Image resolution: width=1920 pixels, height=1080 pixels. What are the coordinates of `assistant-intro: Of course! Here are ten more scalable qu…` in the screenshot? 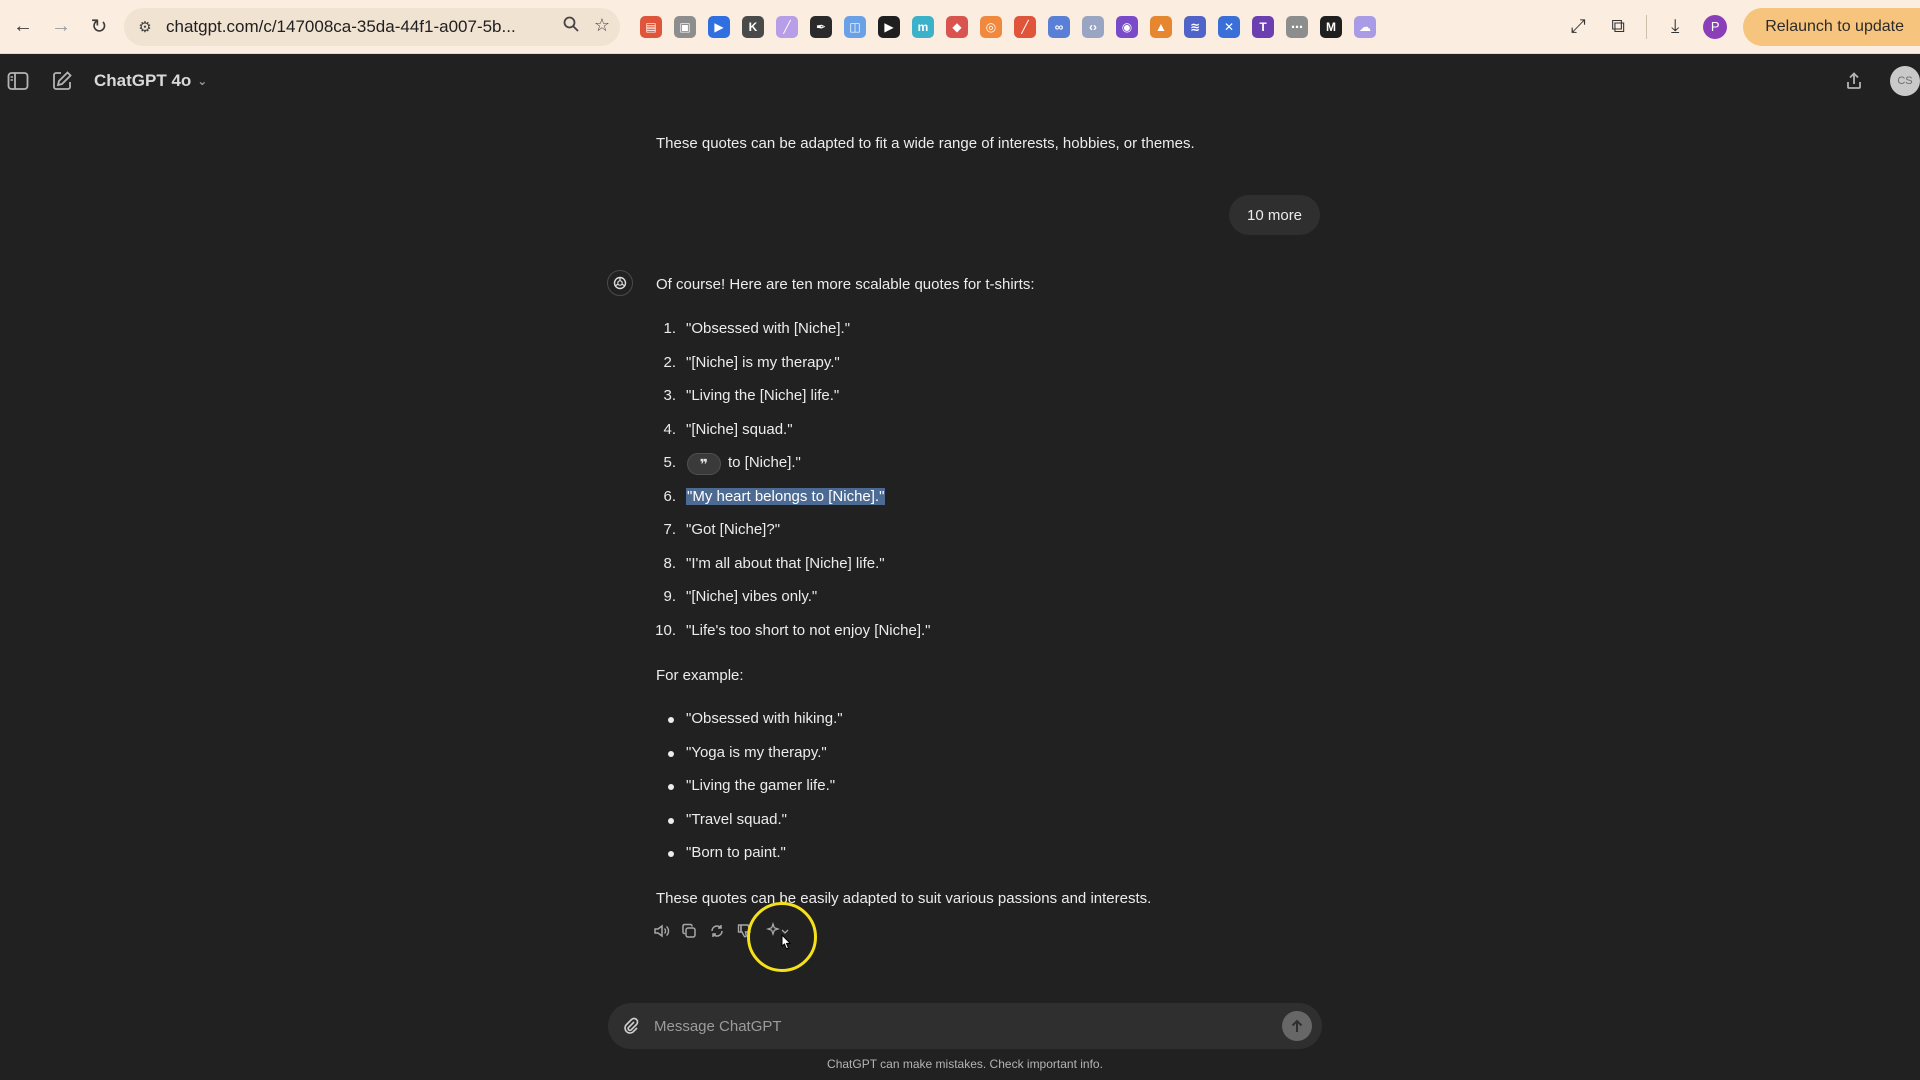 It's located at (845, 284).